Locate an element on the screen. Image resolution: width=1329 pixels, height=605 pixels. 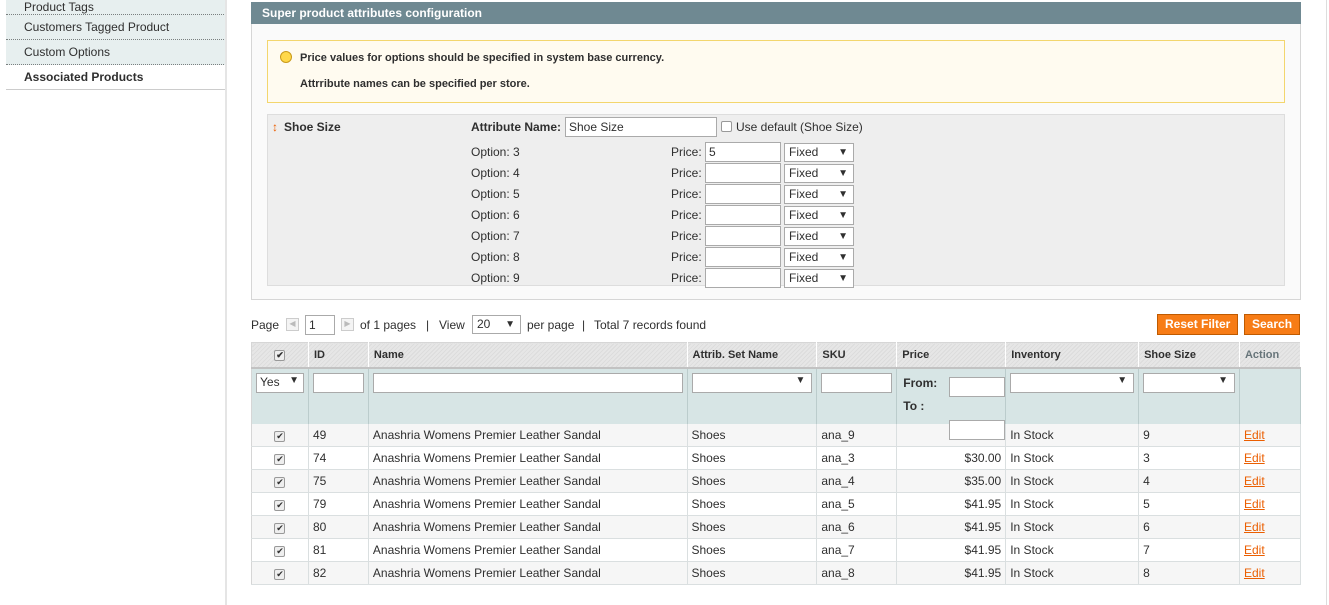
sku-filter is located at coordinates (857, 382).